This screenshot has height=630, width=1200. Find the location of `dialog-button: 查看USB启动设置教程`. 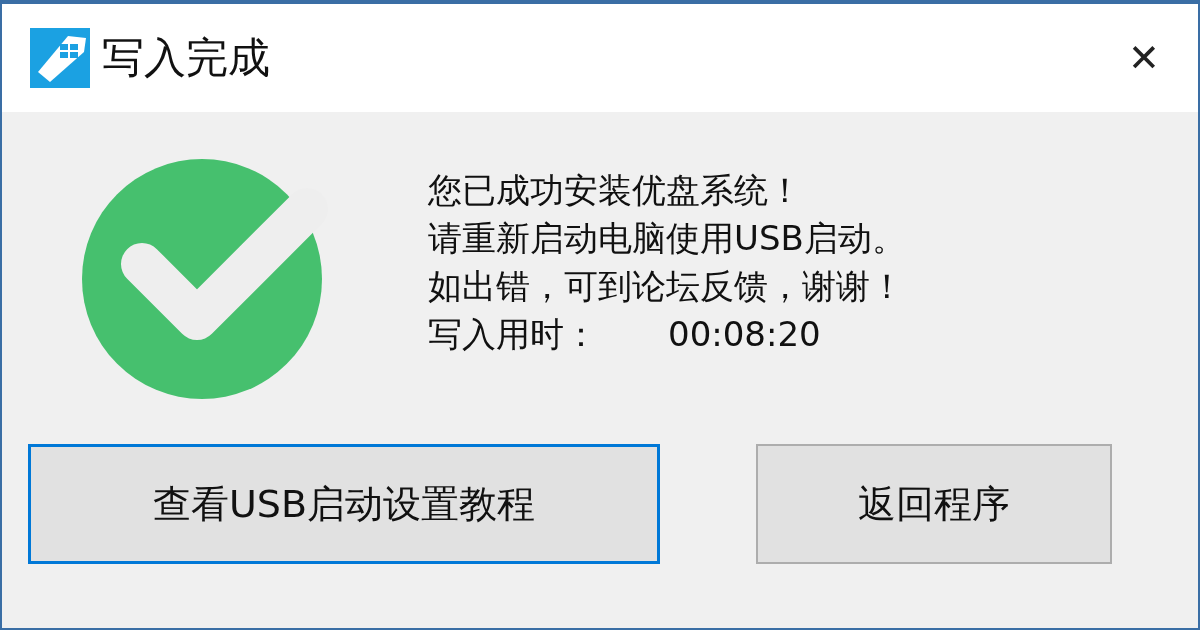

dialog-button: 查看USB启动设置教程 is located at coordinates (344, 504).